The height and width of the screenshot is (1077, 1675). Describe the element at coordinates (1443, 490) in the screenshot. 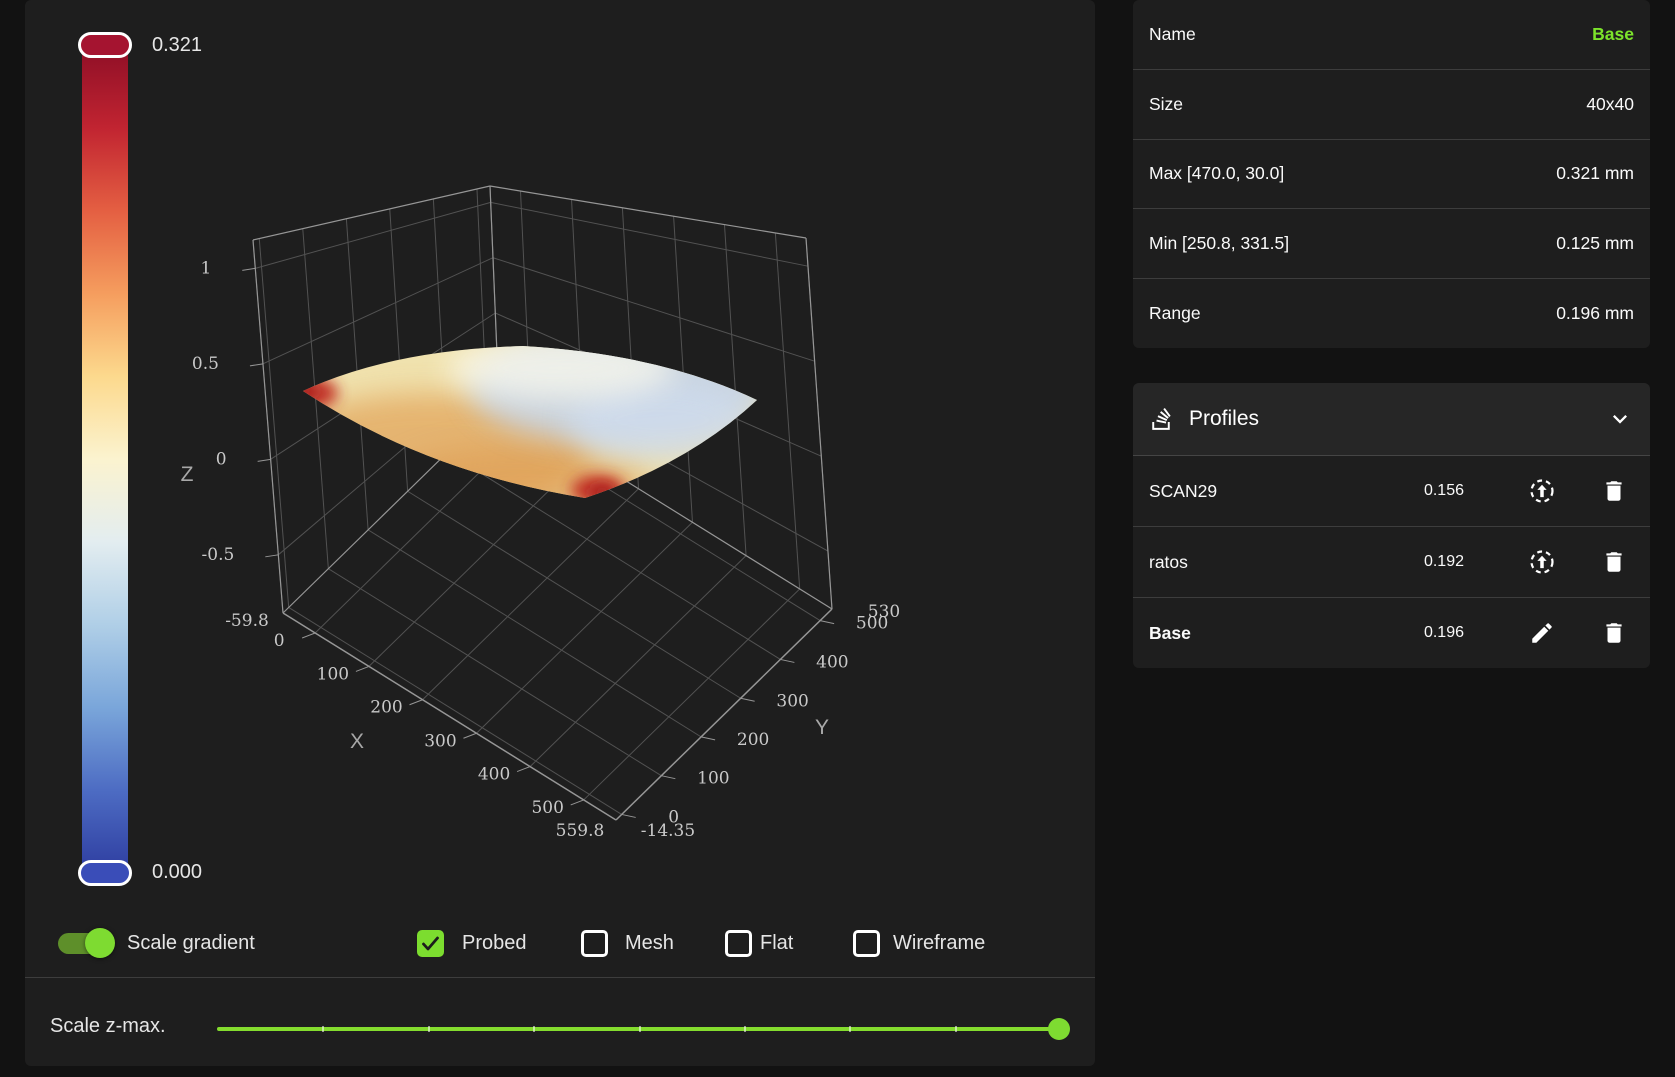

I see `profile-range-value: 0.156` at that location.